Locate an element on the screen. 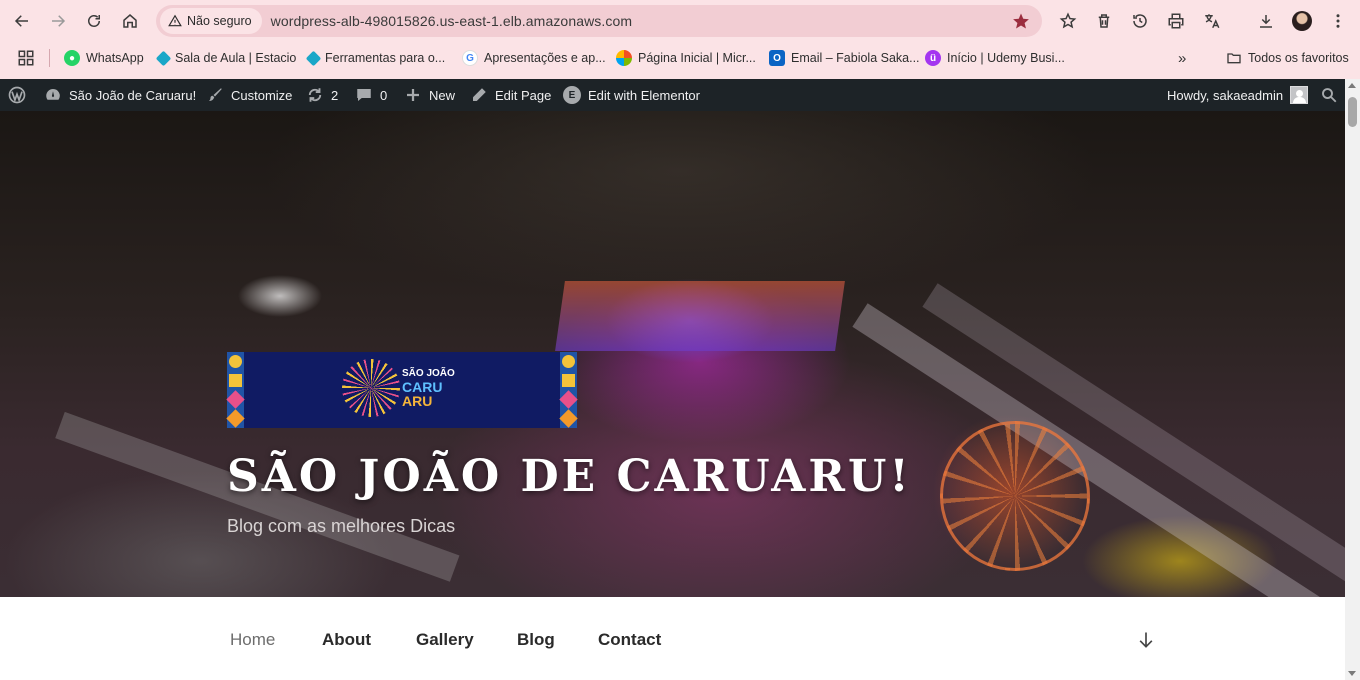  download-icon is located at coordinates (1266, 21).